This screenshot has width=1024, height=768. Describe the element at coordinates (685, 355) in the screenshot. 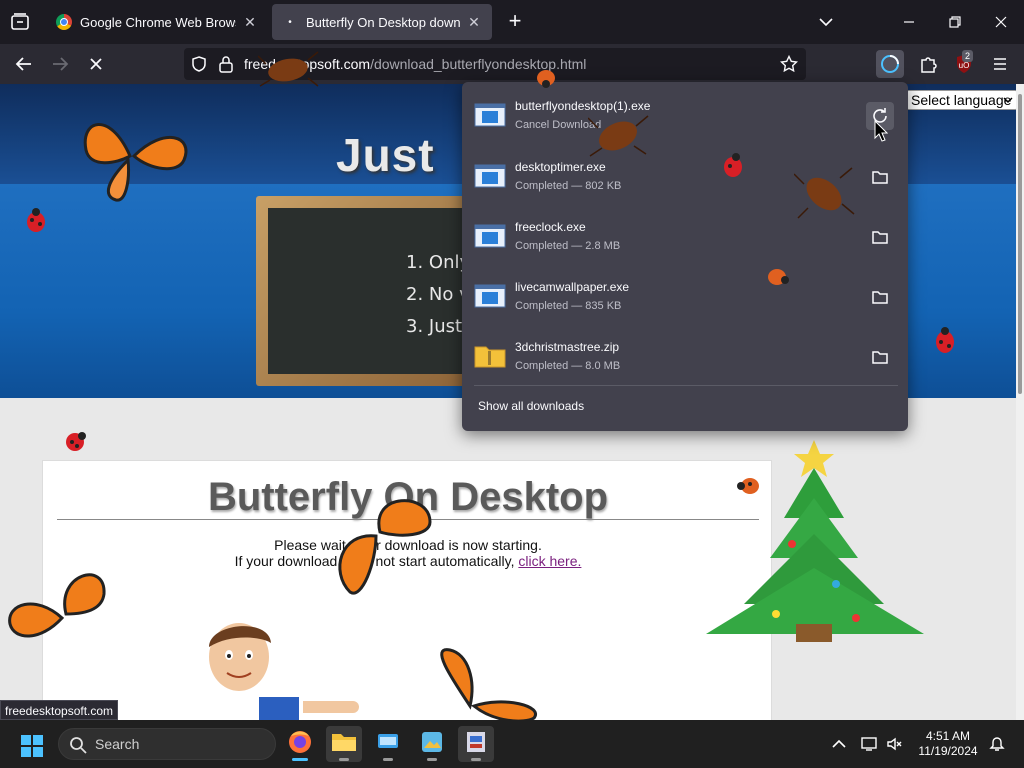

I see `download-item: 3dchristmastree.zip Completed — 8.0 MB` at that location.